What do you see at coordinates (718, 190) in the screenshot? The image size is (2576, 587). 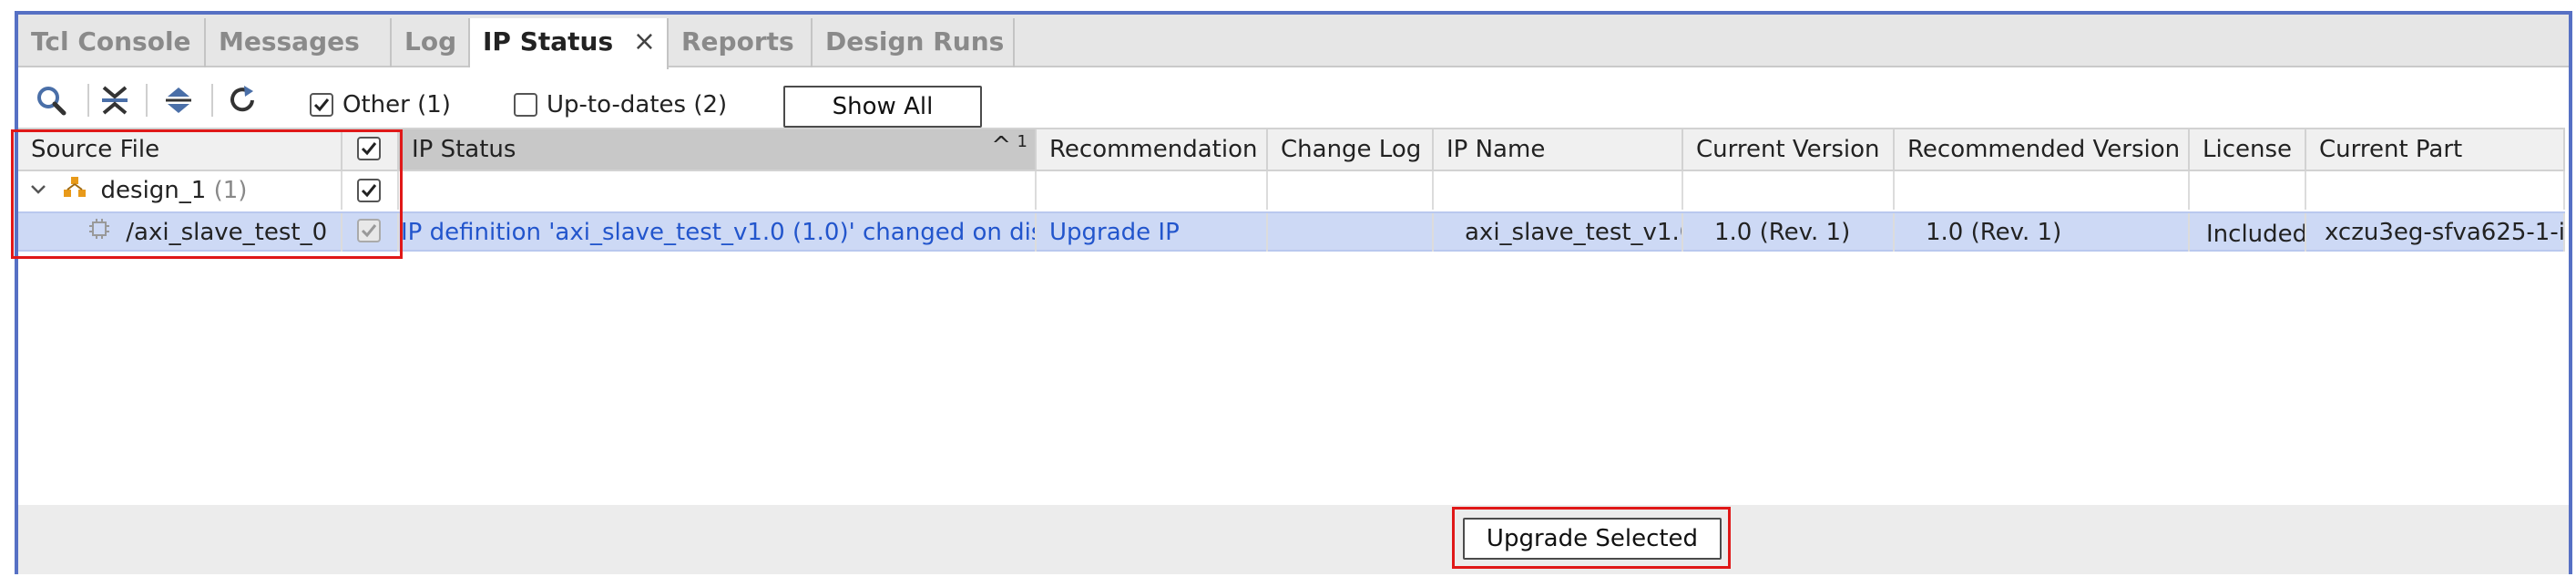 I see `ip-status-cell` at bounding box center [718, 190].